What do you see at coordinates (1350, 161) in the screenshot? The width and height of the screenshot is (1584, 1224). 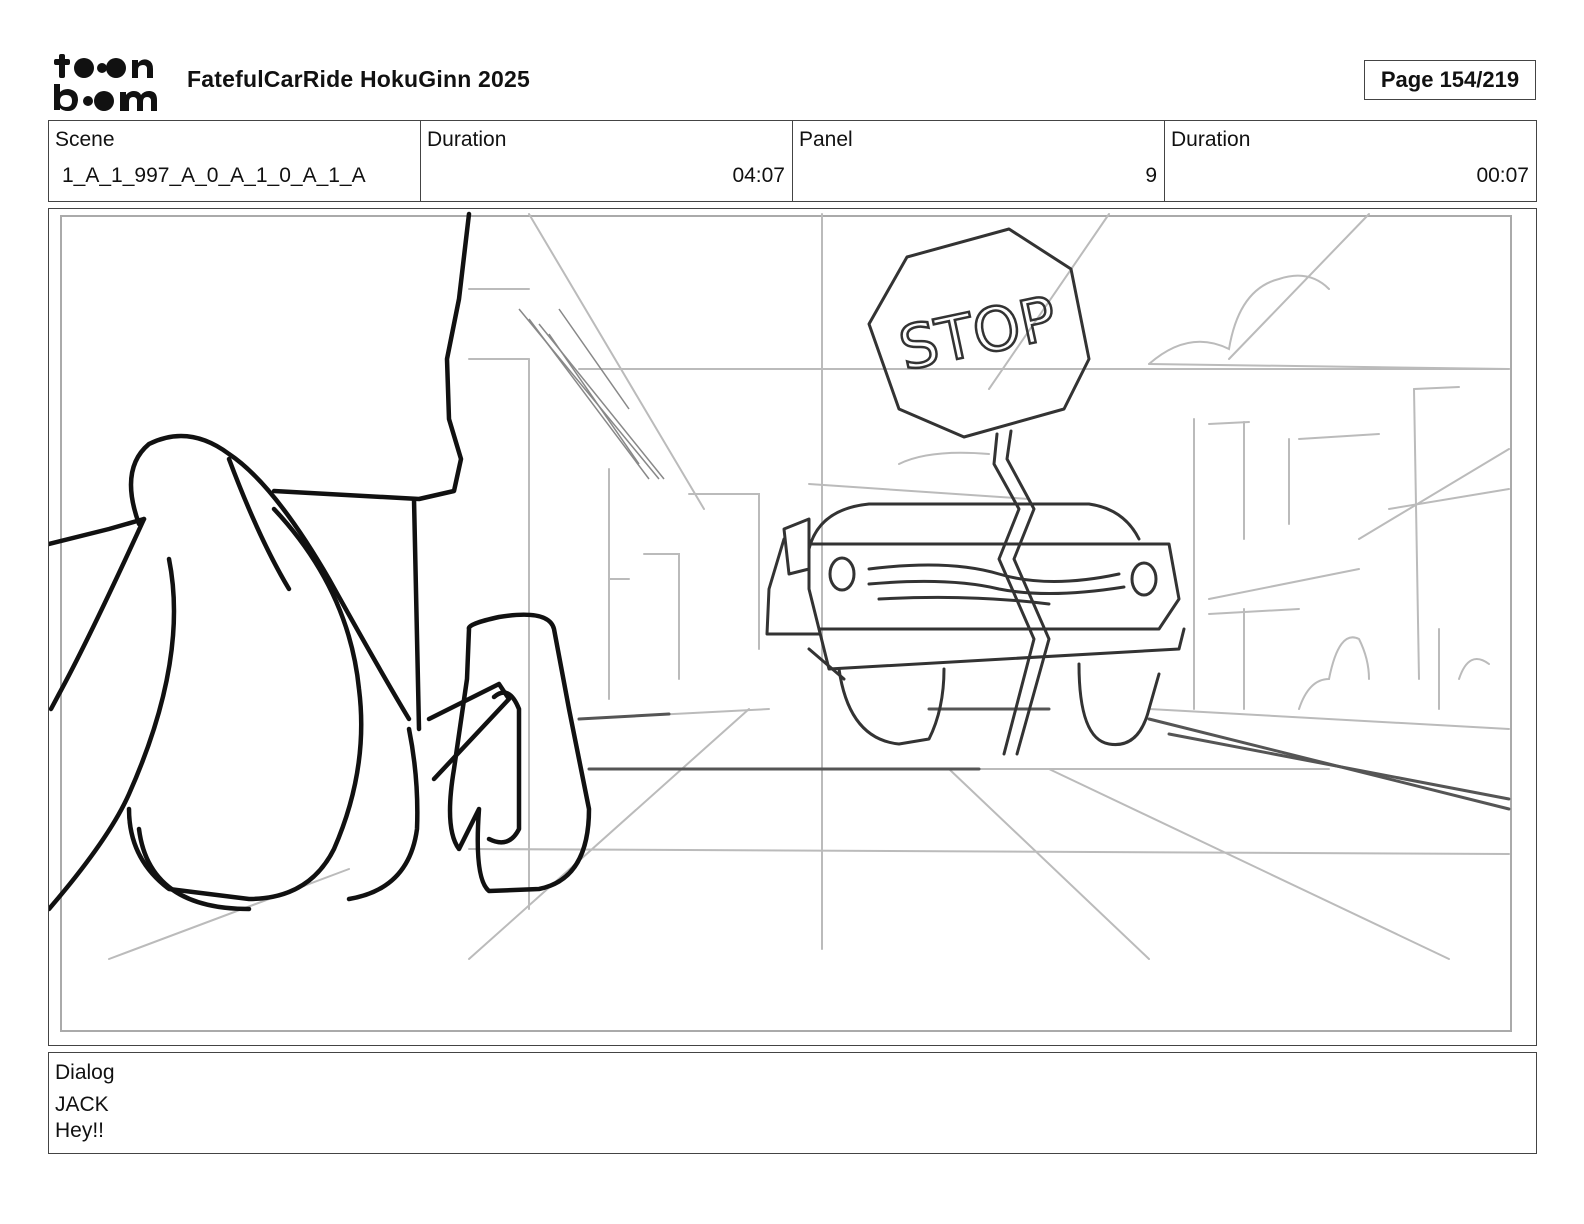 I see `panel-duration-cell: Duration 00:07` at bounding box center [1350, 161].